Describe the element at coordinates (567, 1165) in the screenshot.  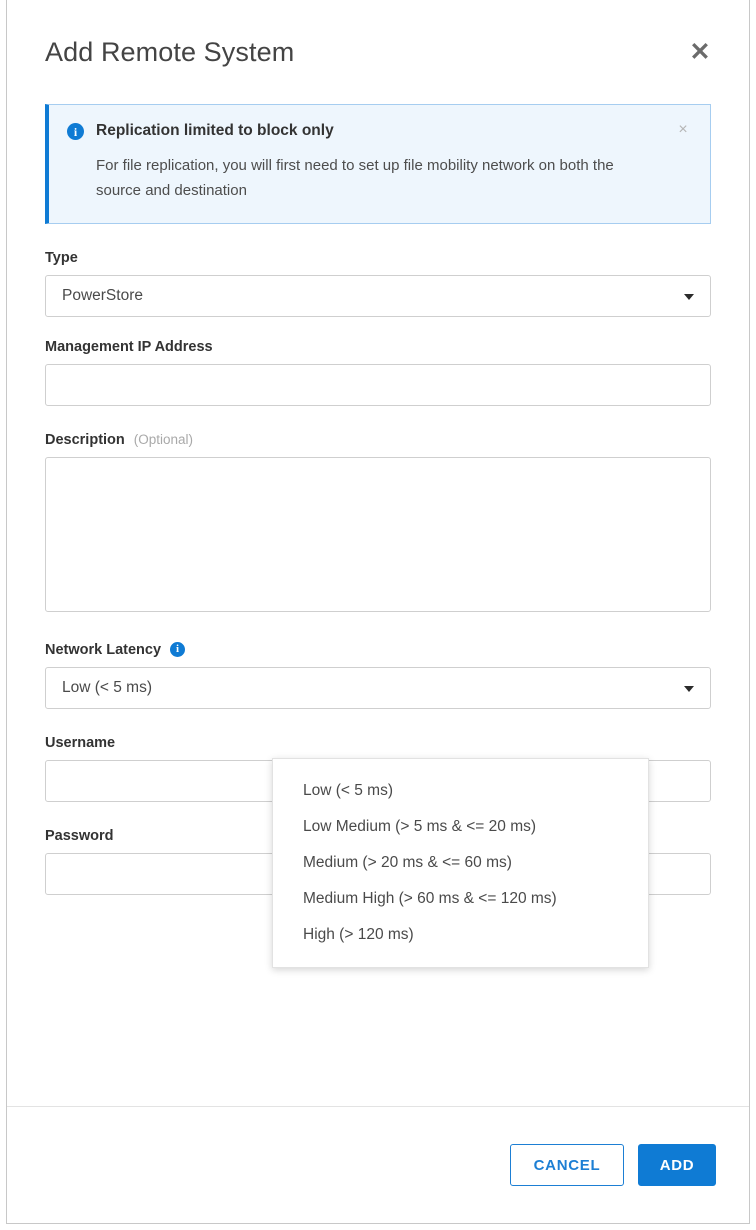
I see `cancel-button: CANCEL` at that location.